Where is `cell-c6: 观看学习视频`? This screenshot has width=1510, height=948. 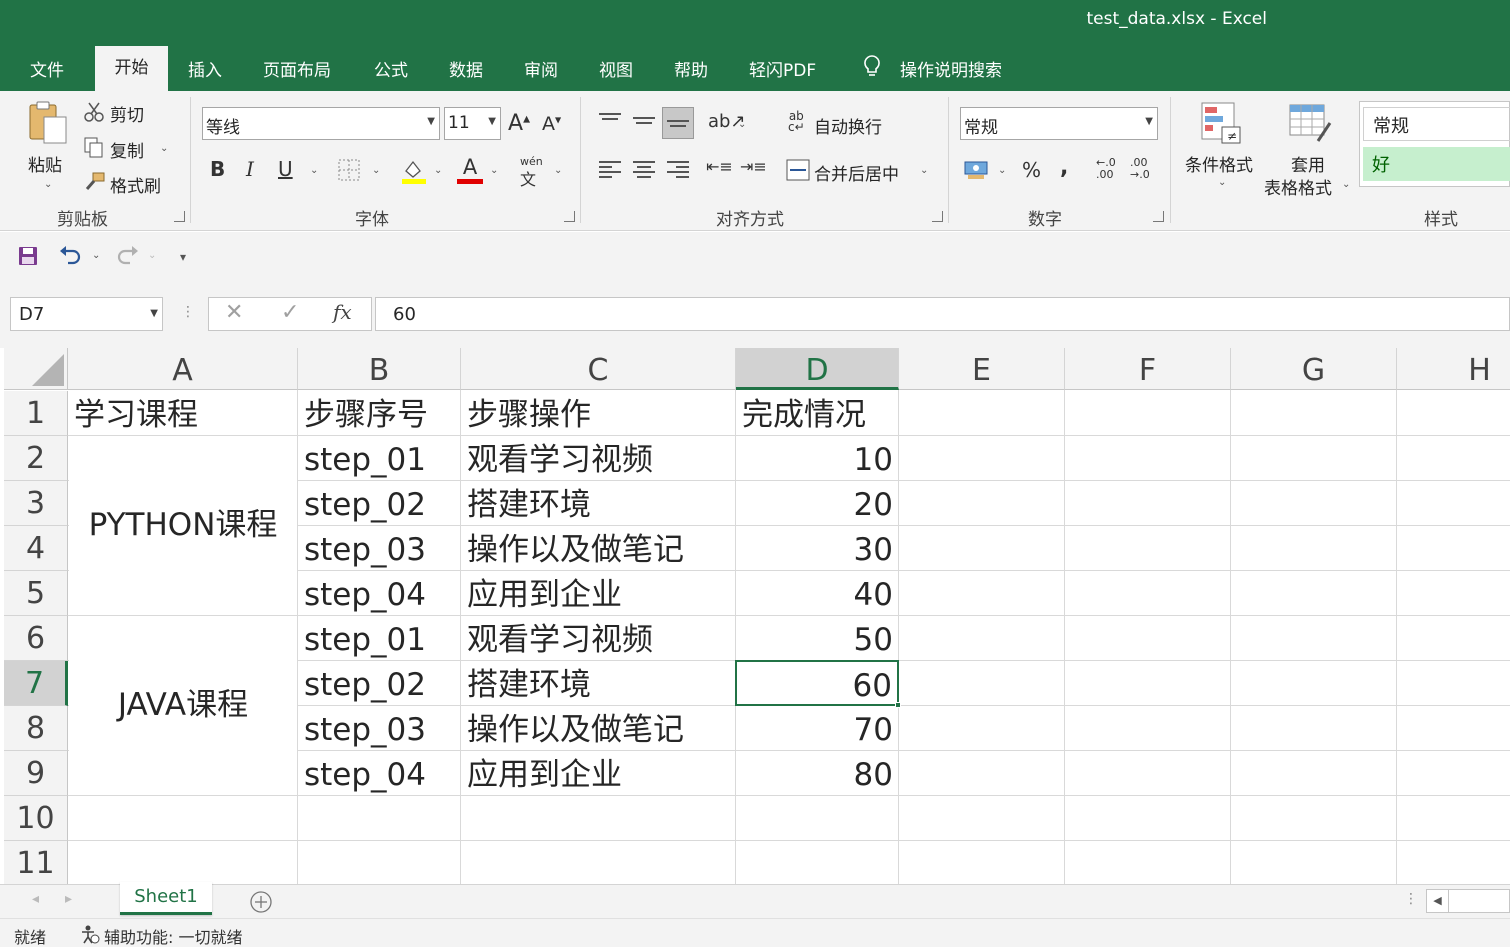 cell-c6: 观看学习视频 is located at coordinates (598, 638).